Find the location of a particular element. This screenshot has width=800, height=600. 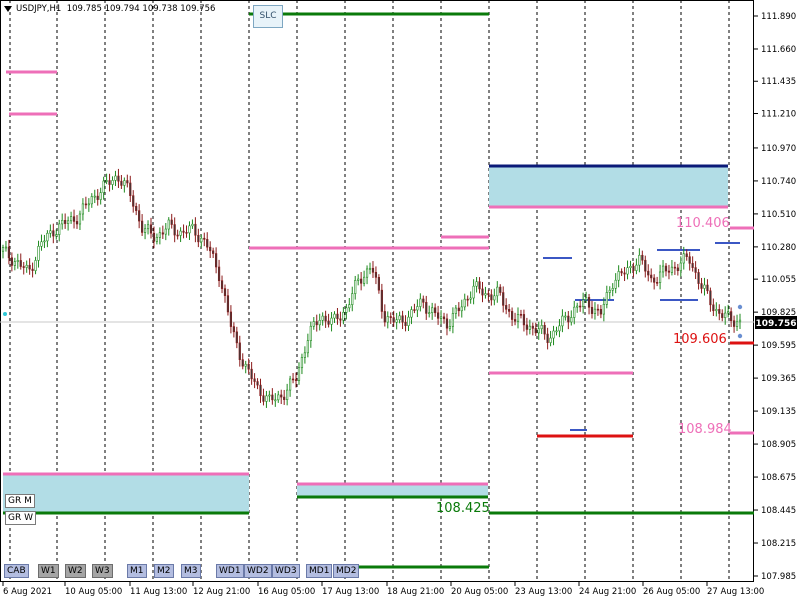

md2-button: MD2 is located at coordinates (346, 571).